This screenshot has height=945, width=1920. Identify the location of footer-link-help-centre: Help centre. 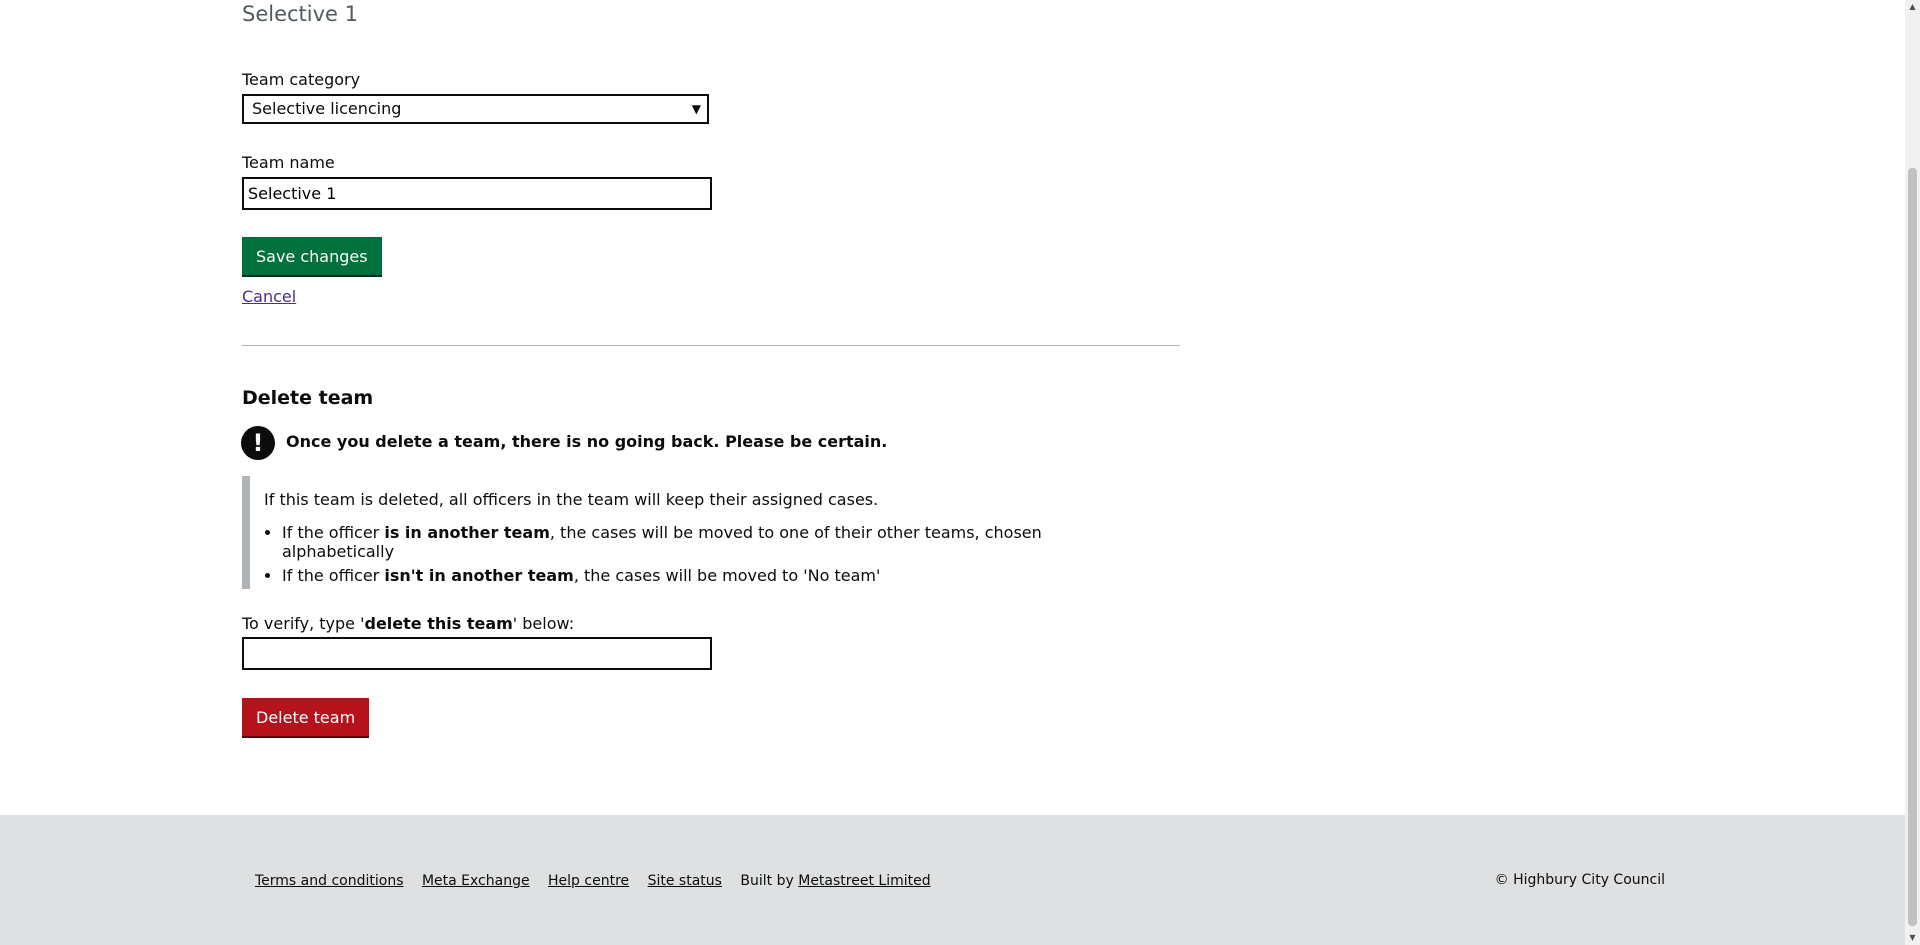
(588, 881).